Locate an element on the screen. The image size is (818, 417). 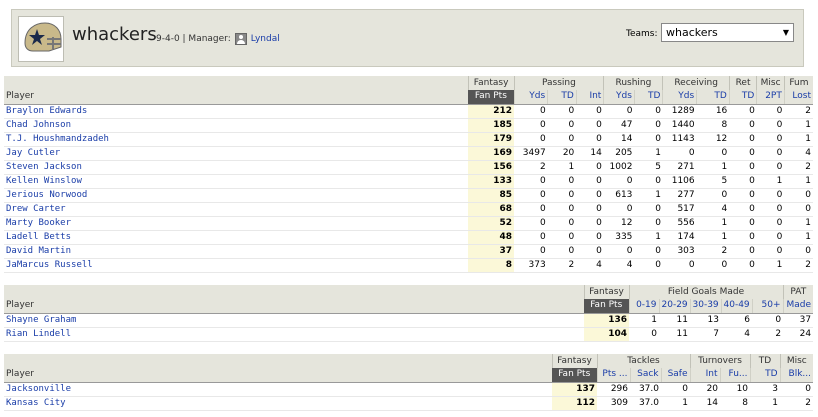
table-row: Marty Booker 52 0 0 0 12 0 556 1 0 0 1 is located at coordinates (408, 223).